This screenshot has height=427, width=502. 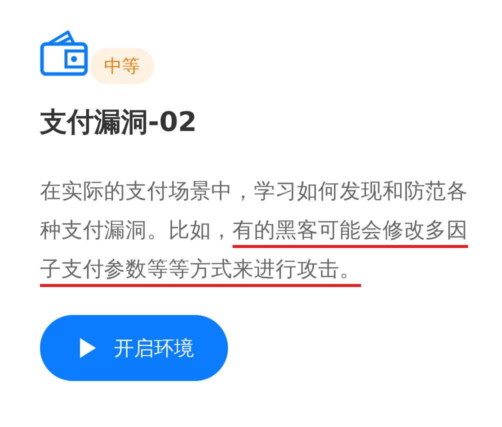 I want to click on wallet-icon, so click(x=65, y=53).